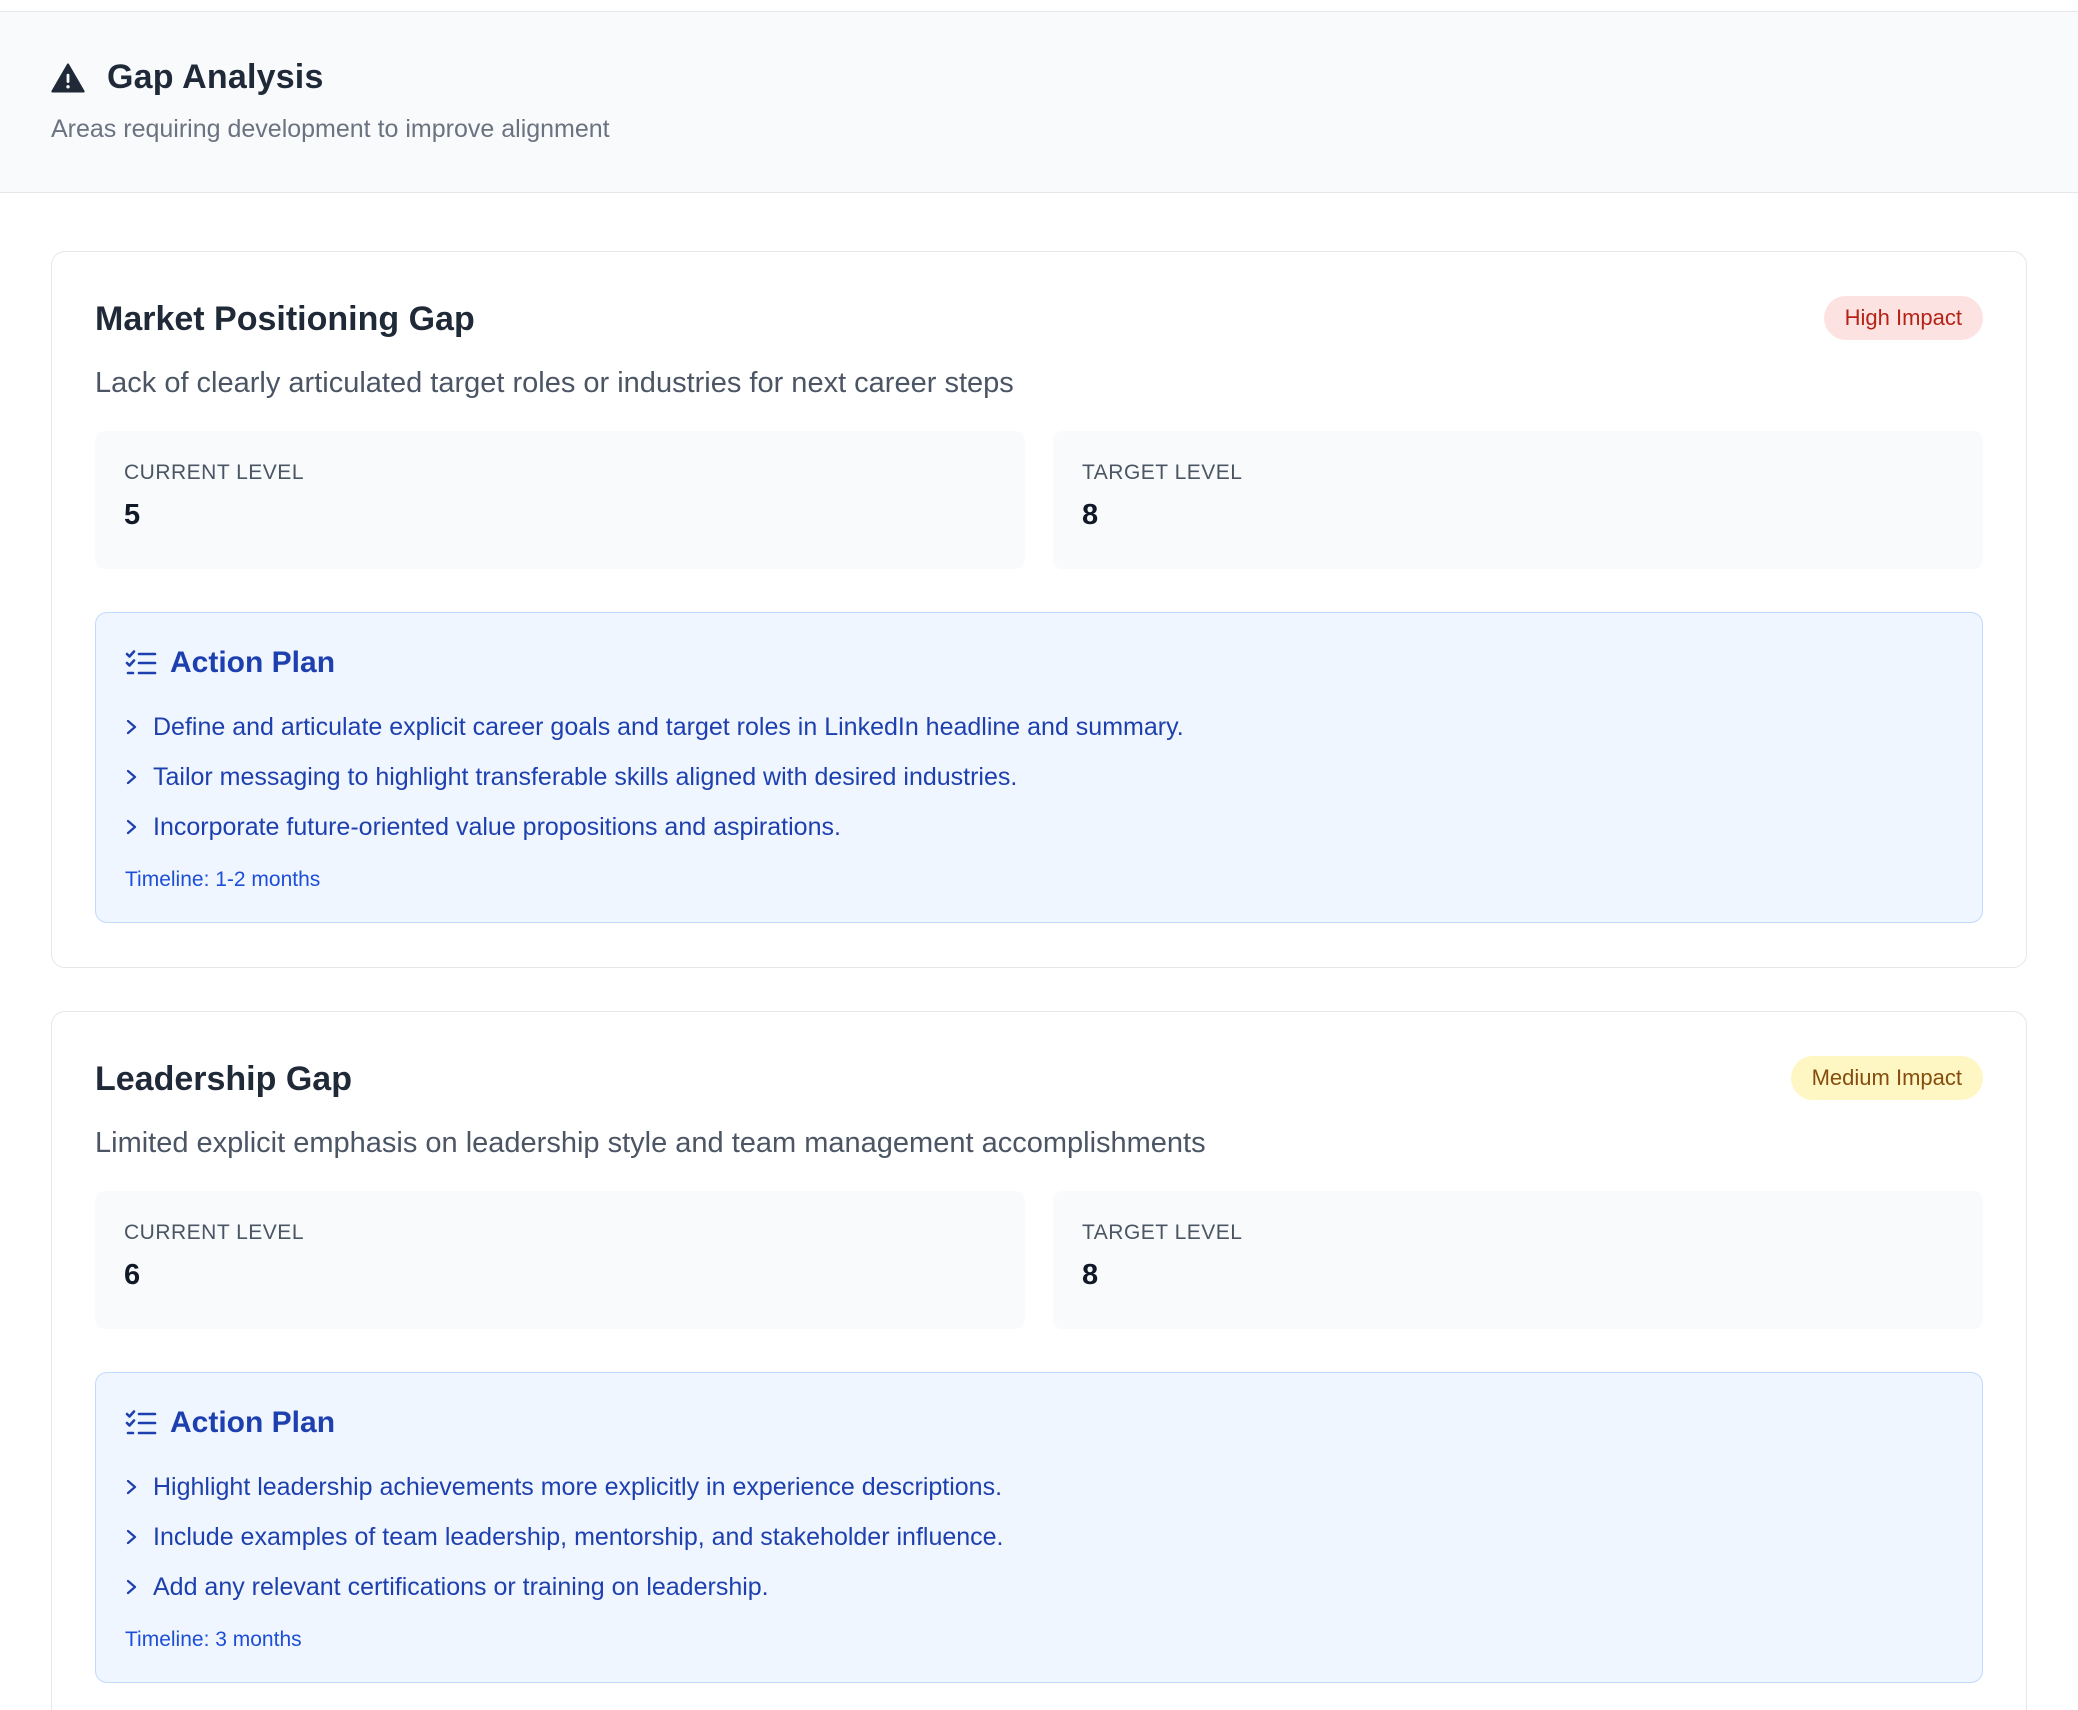  What do you see at coordinates (1039, 500) in the screenshot?
I see `level-comparison: CURRENT LEVEL 5 TARGET LEVEL 8` at bounding box center [1039, 500].